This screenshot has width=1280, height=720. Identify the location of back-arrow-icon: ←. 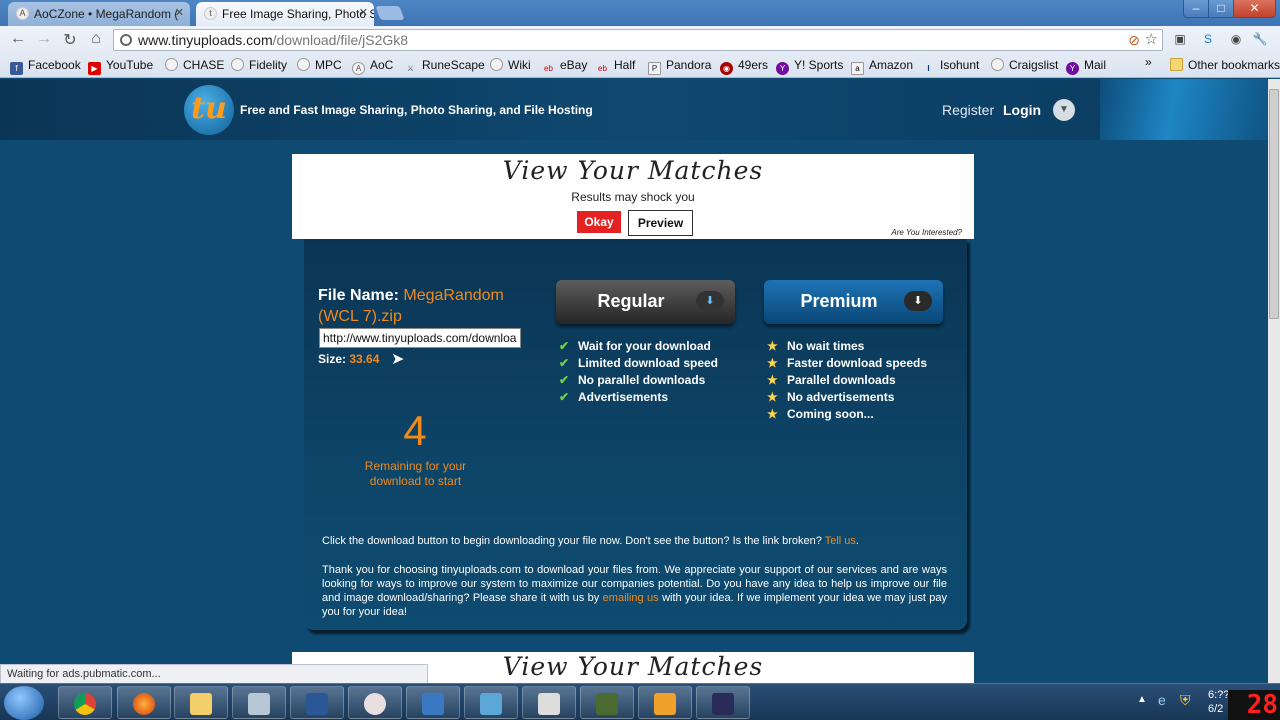
(18, 39).